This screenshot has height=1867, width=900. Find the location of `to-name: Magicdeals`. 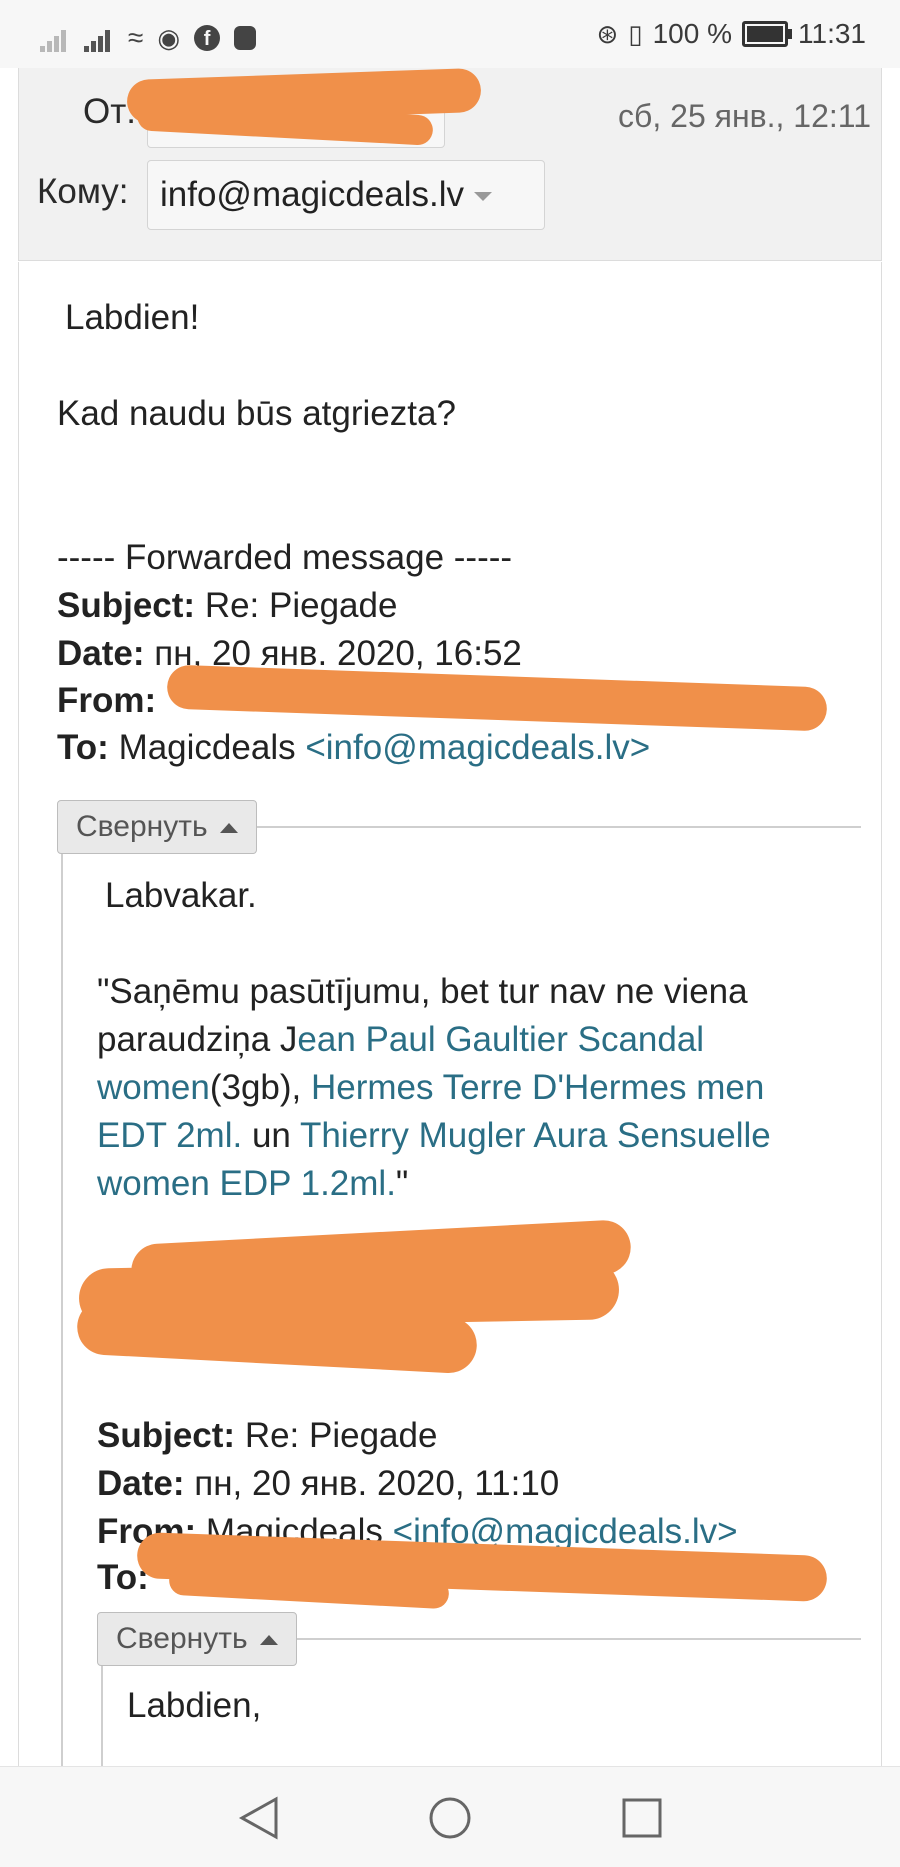

to-name: Magicdeals is located at coordinates (207, 747).